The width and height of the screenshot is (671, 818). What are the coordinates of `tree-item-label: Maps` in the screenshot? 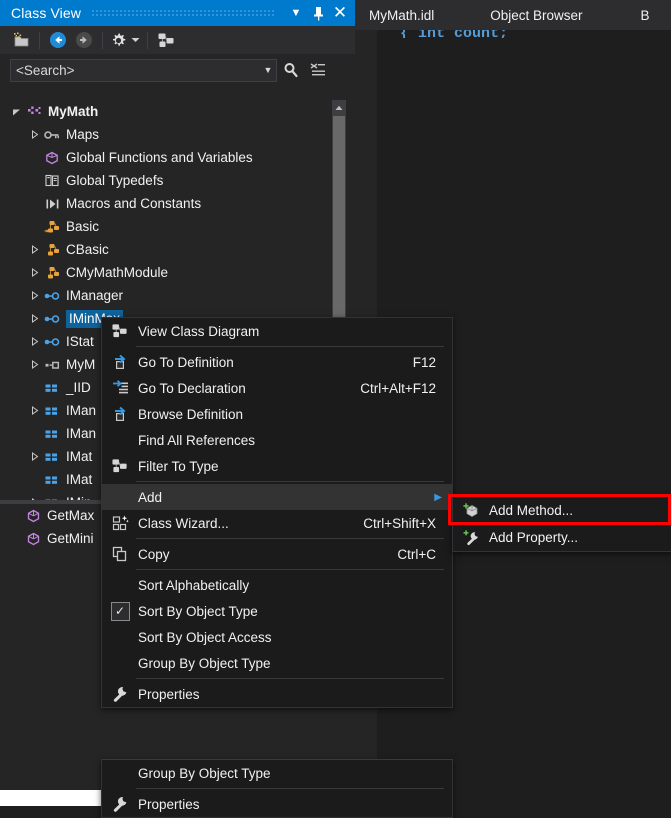 It's located at (83, 134).